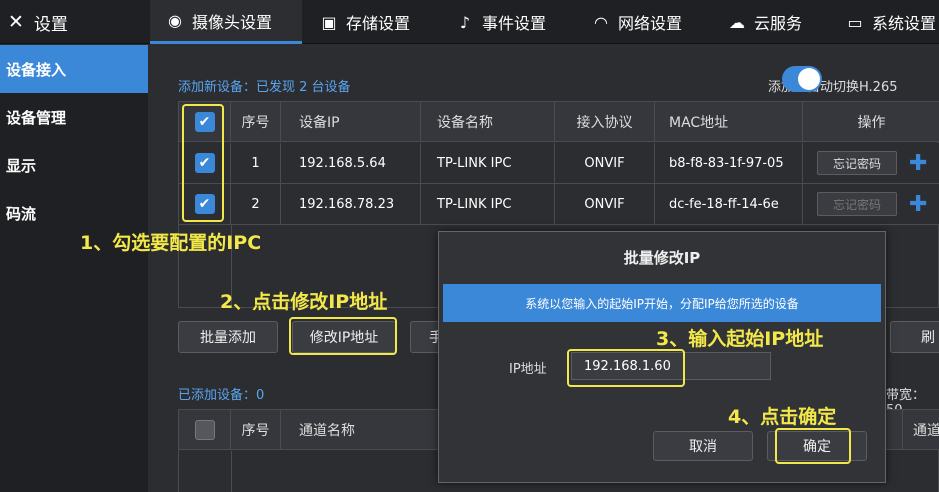  Describe the element at coordinates (528, 369) in the screenshot. I see `ip-address-label: IP地址` at that location.